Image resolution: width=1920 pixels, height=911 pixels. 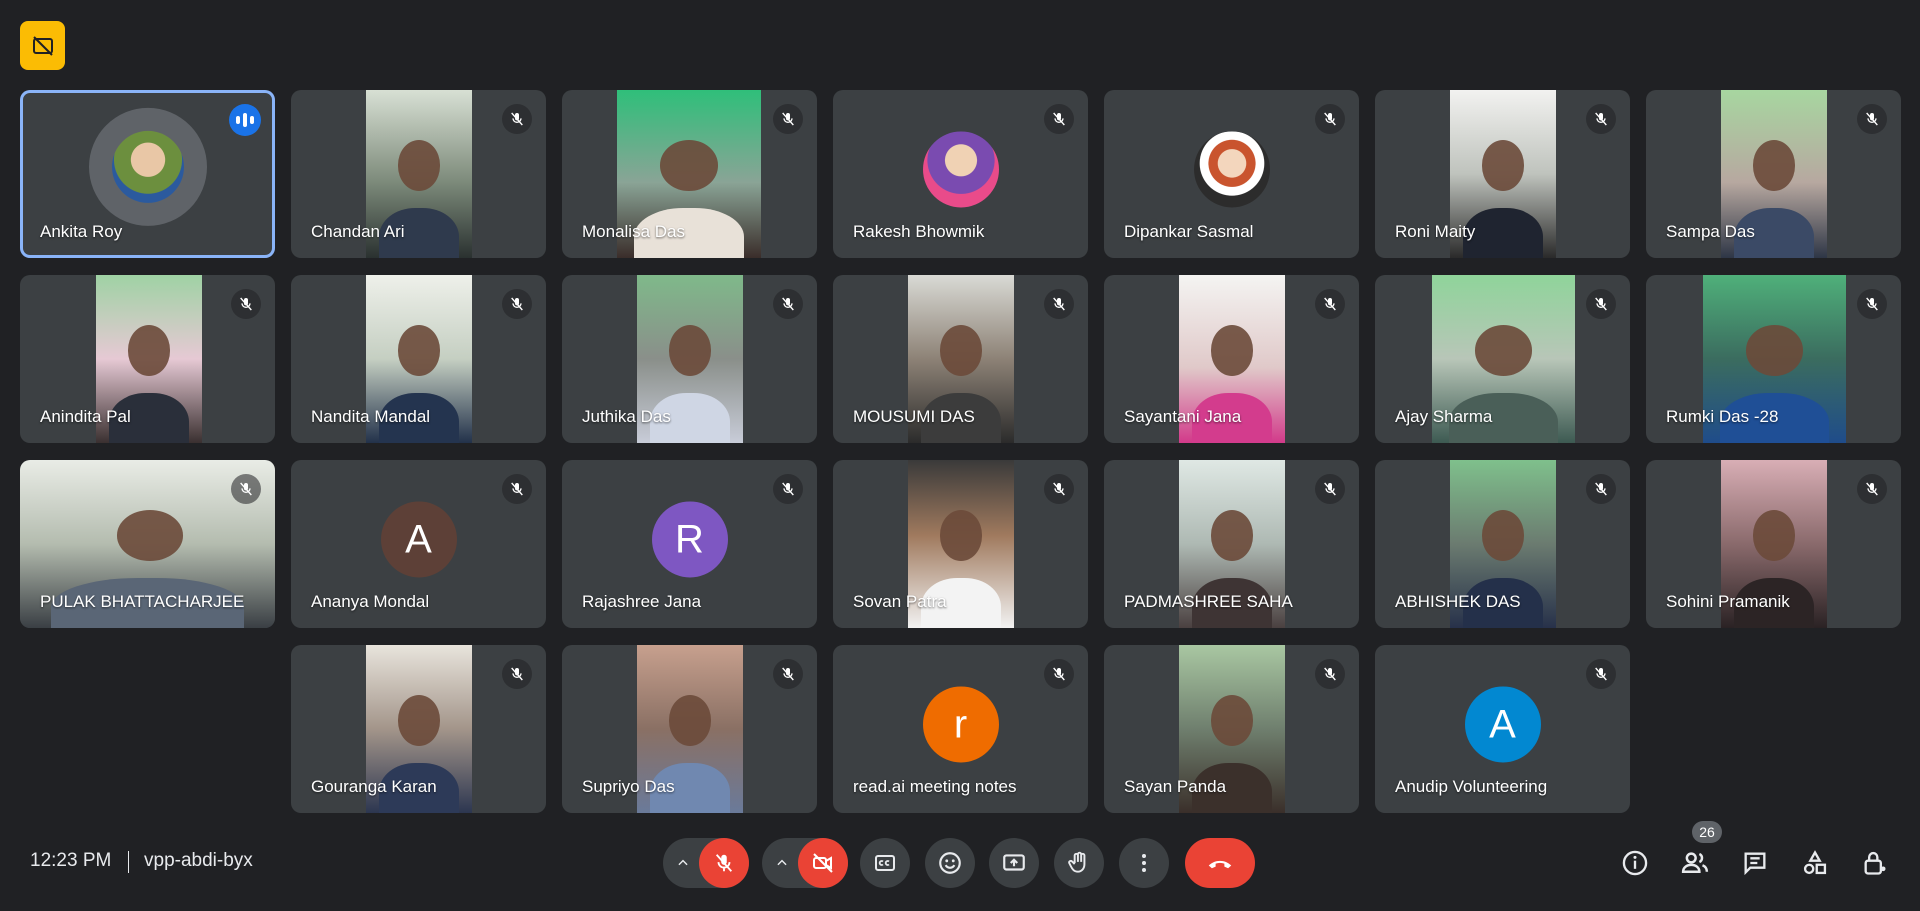 What do you see at coordinates (1635, 863) in the screenshot?
I see `meeting-details-button` at bounding box center [1635, 863].